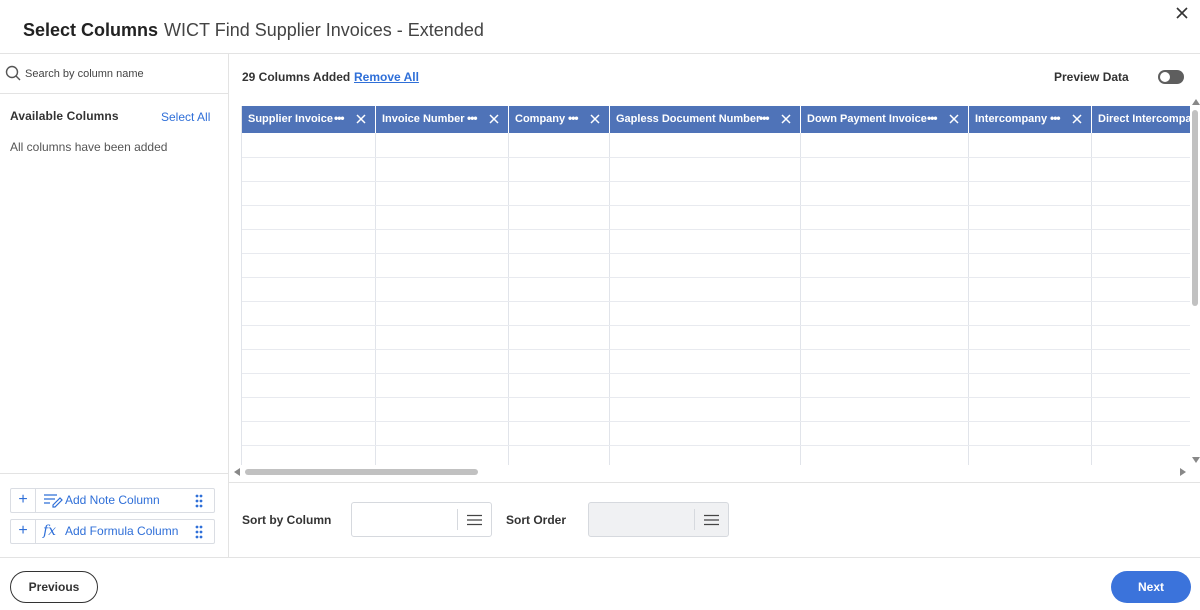 This screenshot has width=1200, height=610. Describe the element at coordinates (1151, 587) in the screenshot. I see `next-button: Next` at that location.